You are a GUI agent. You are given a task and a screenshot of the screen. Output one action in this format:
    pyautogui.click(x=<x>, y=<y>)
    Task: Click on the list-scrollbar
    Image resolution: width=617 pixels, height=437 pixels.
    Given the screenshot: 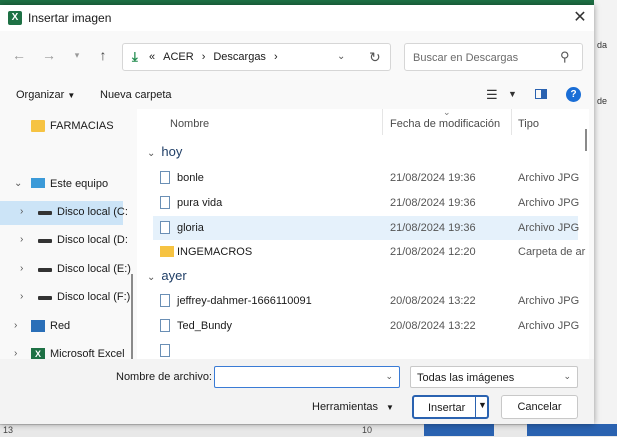 What is the action you would take?
    pyautogui.click(x=586, y=140)
    